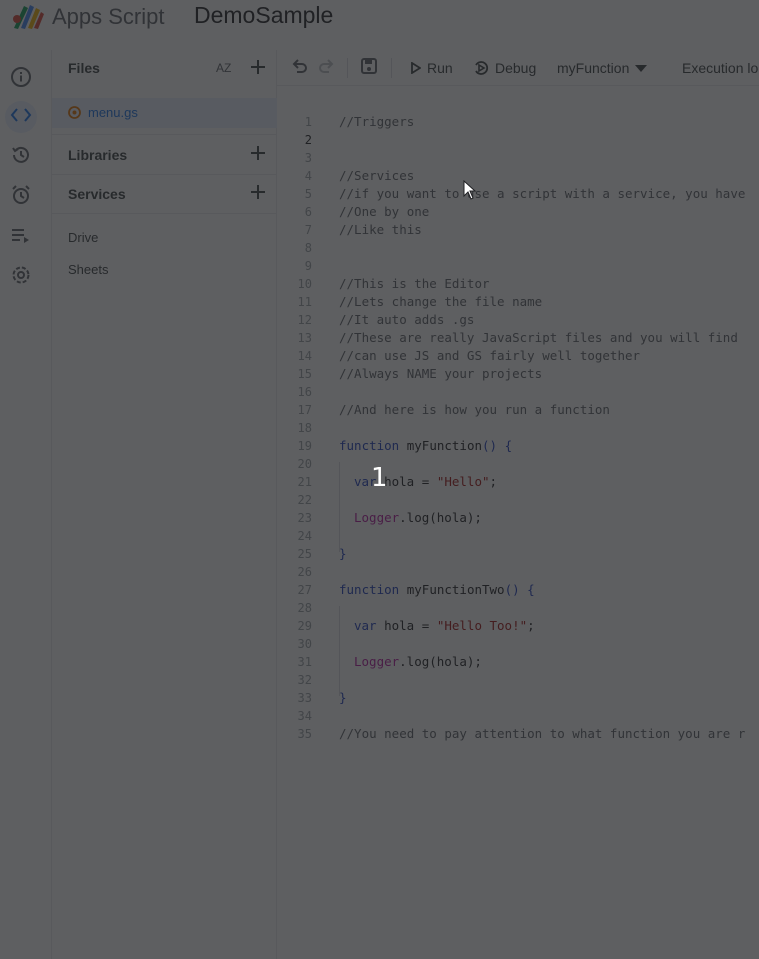 The height and width of the screenshot is (959, 759). I want to click on chevron-down-icon, so click(641, 68).